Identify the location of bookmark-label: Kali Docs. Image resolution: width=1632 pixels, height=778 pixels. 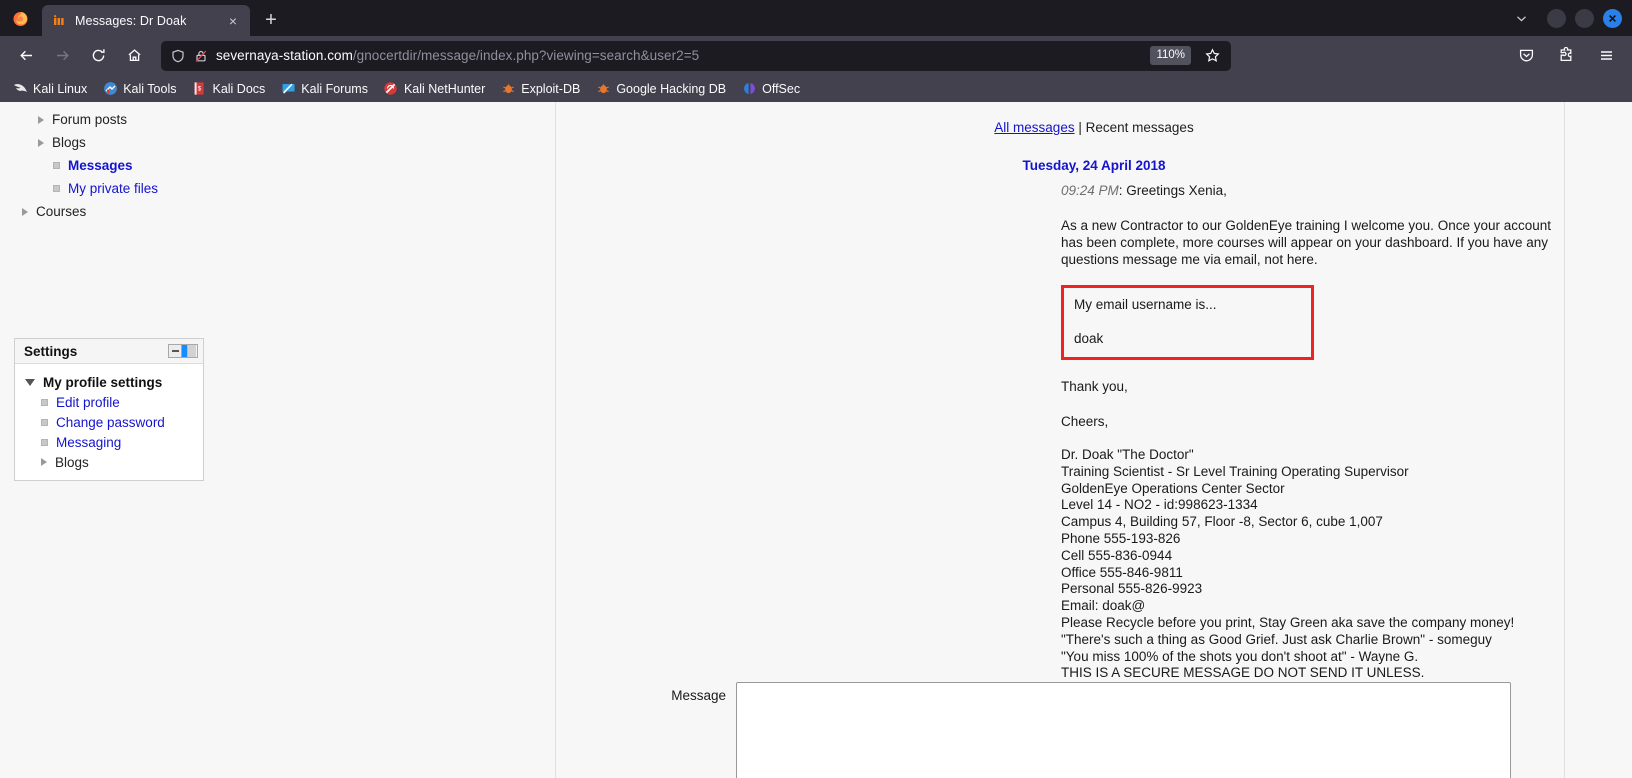
(239, 88).